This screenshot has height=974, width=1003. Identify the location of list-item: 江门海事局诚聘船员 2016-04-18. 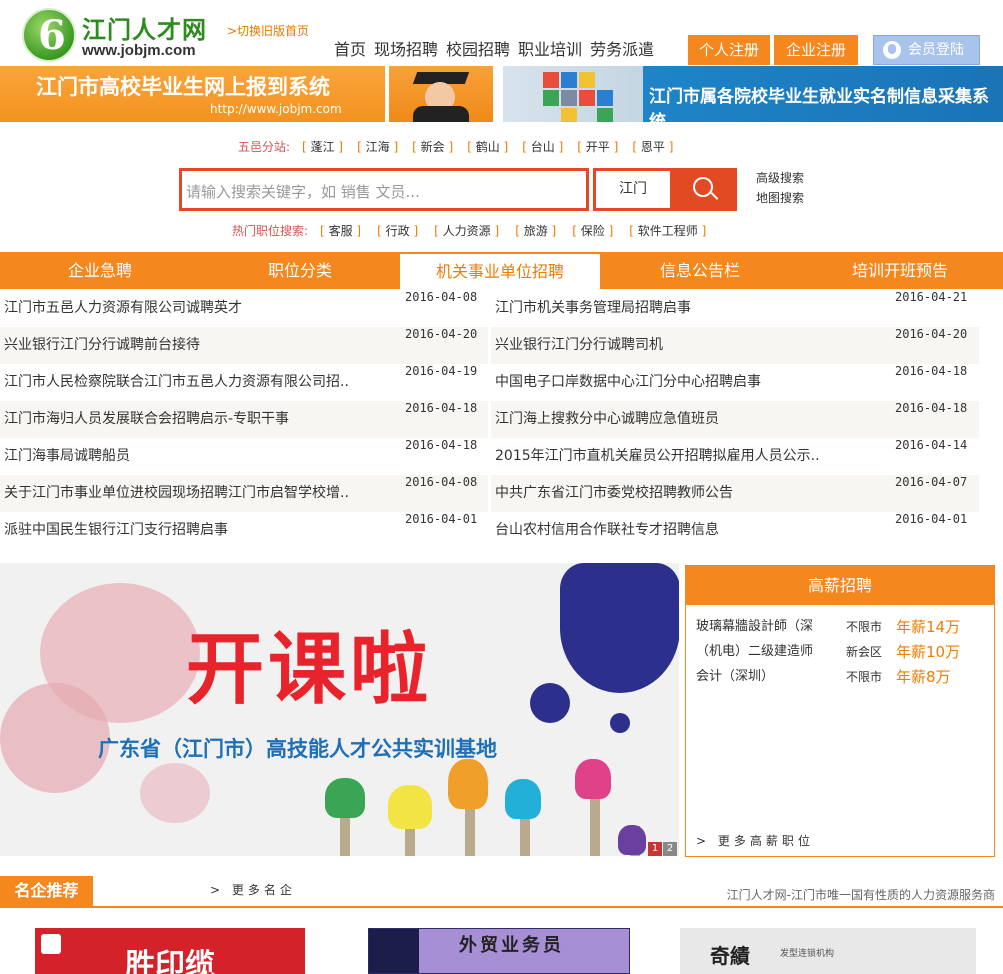
(244, 456).